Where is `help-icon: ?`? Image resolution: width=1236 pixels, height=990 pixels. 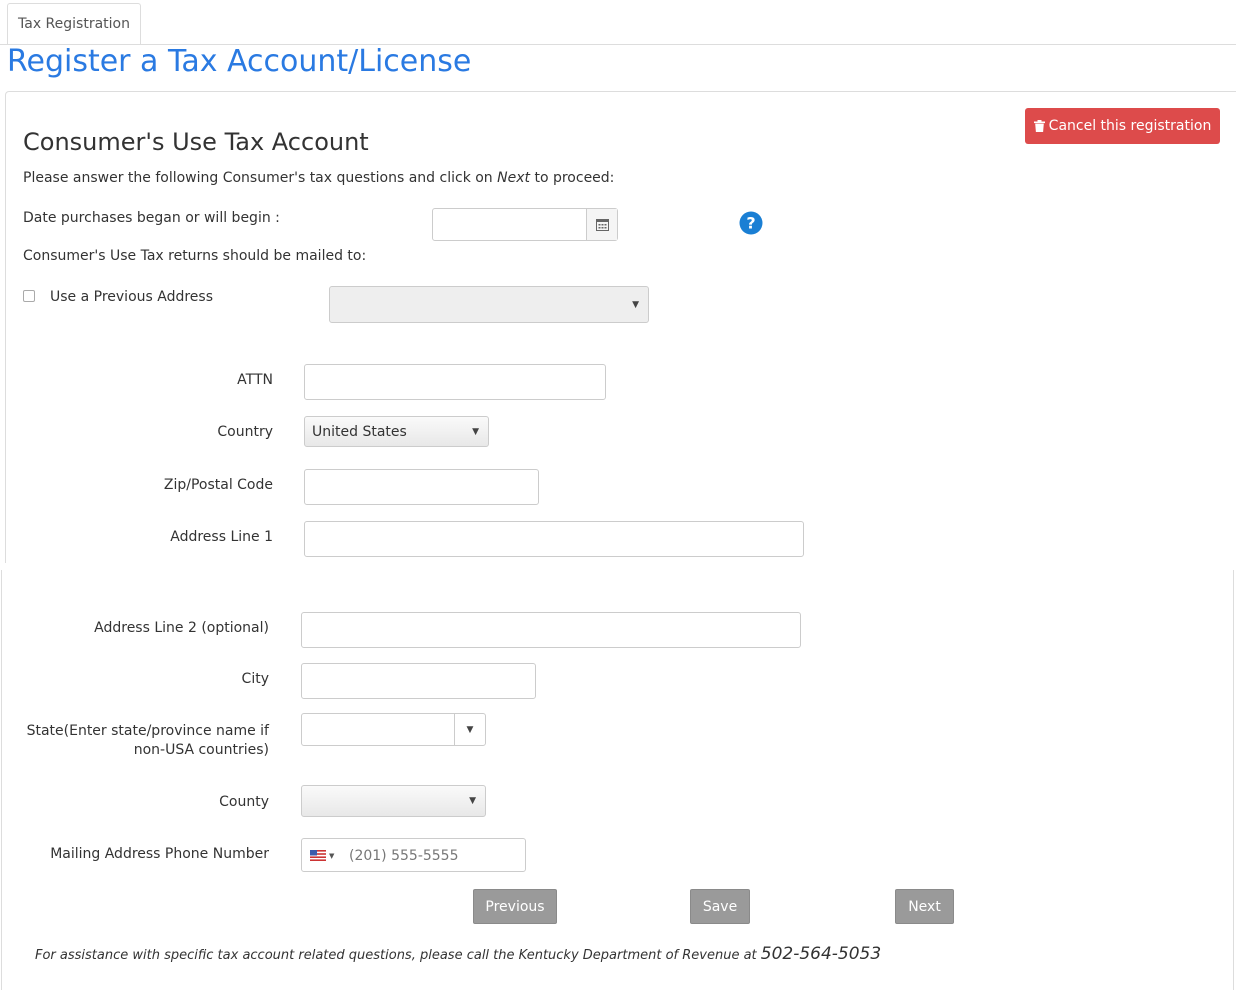 help-icon: ? is located at coordinates (751, 225).